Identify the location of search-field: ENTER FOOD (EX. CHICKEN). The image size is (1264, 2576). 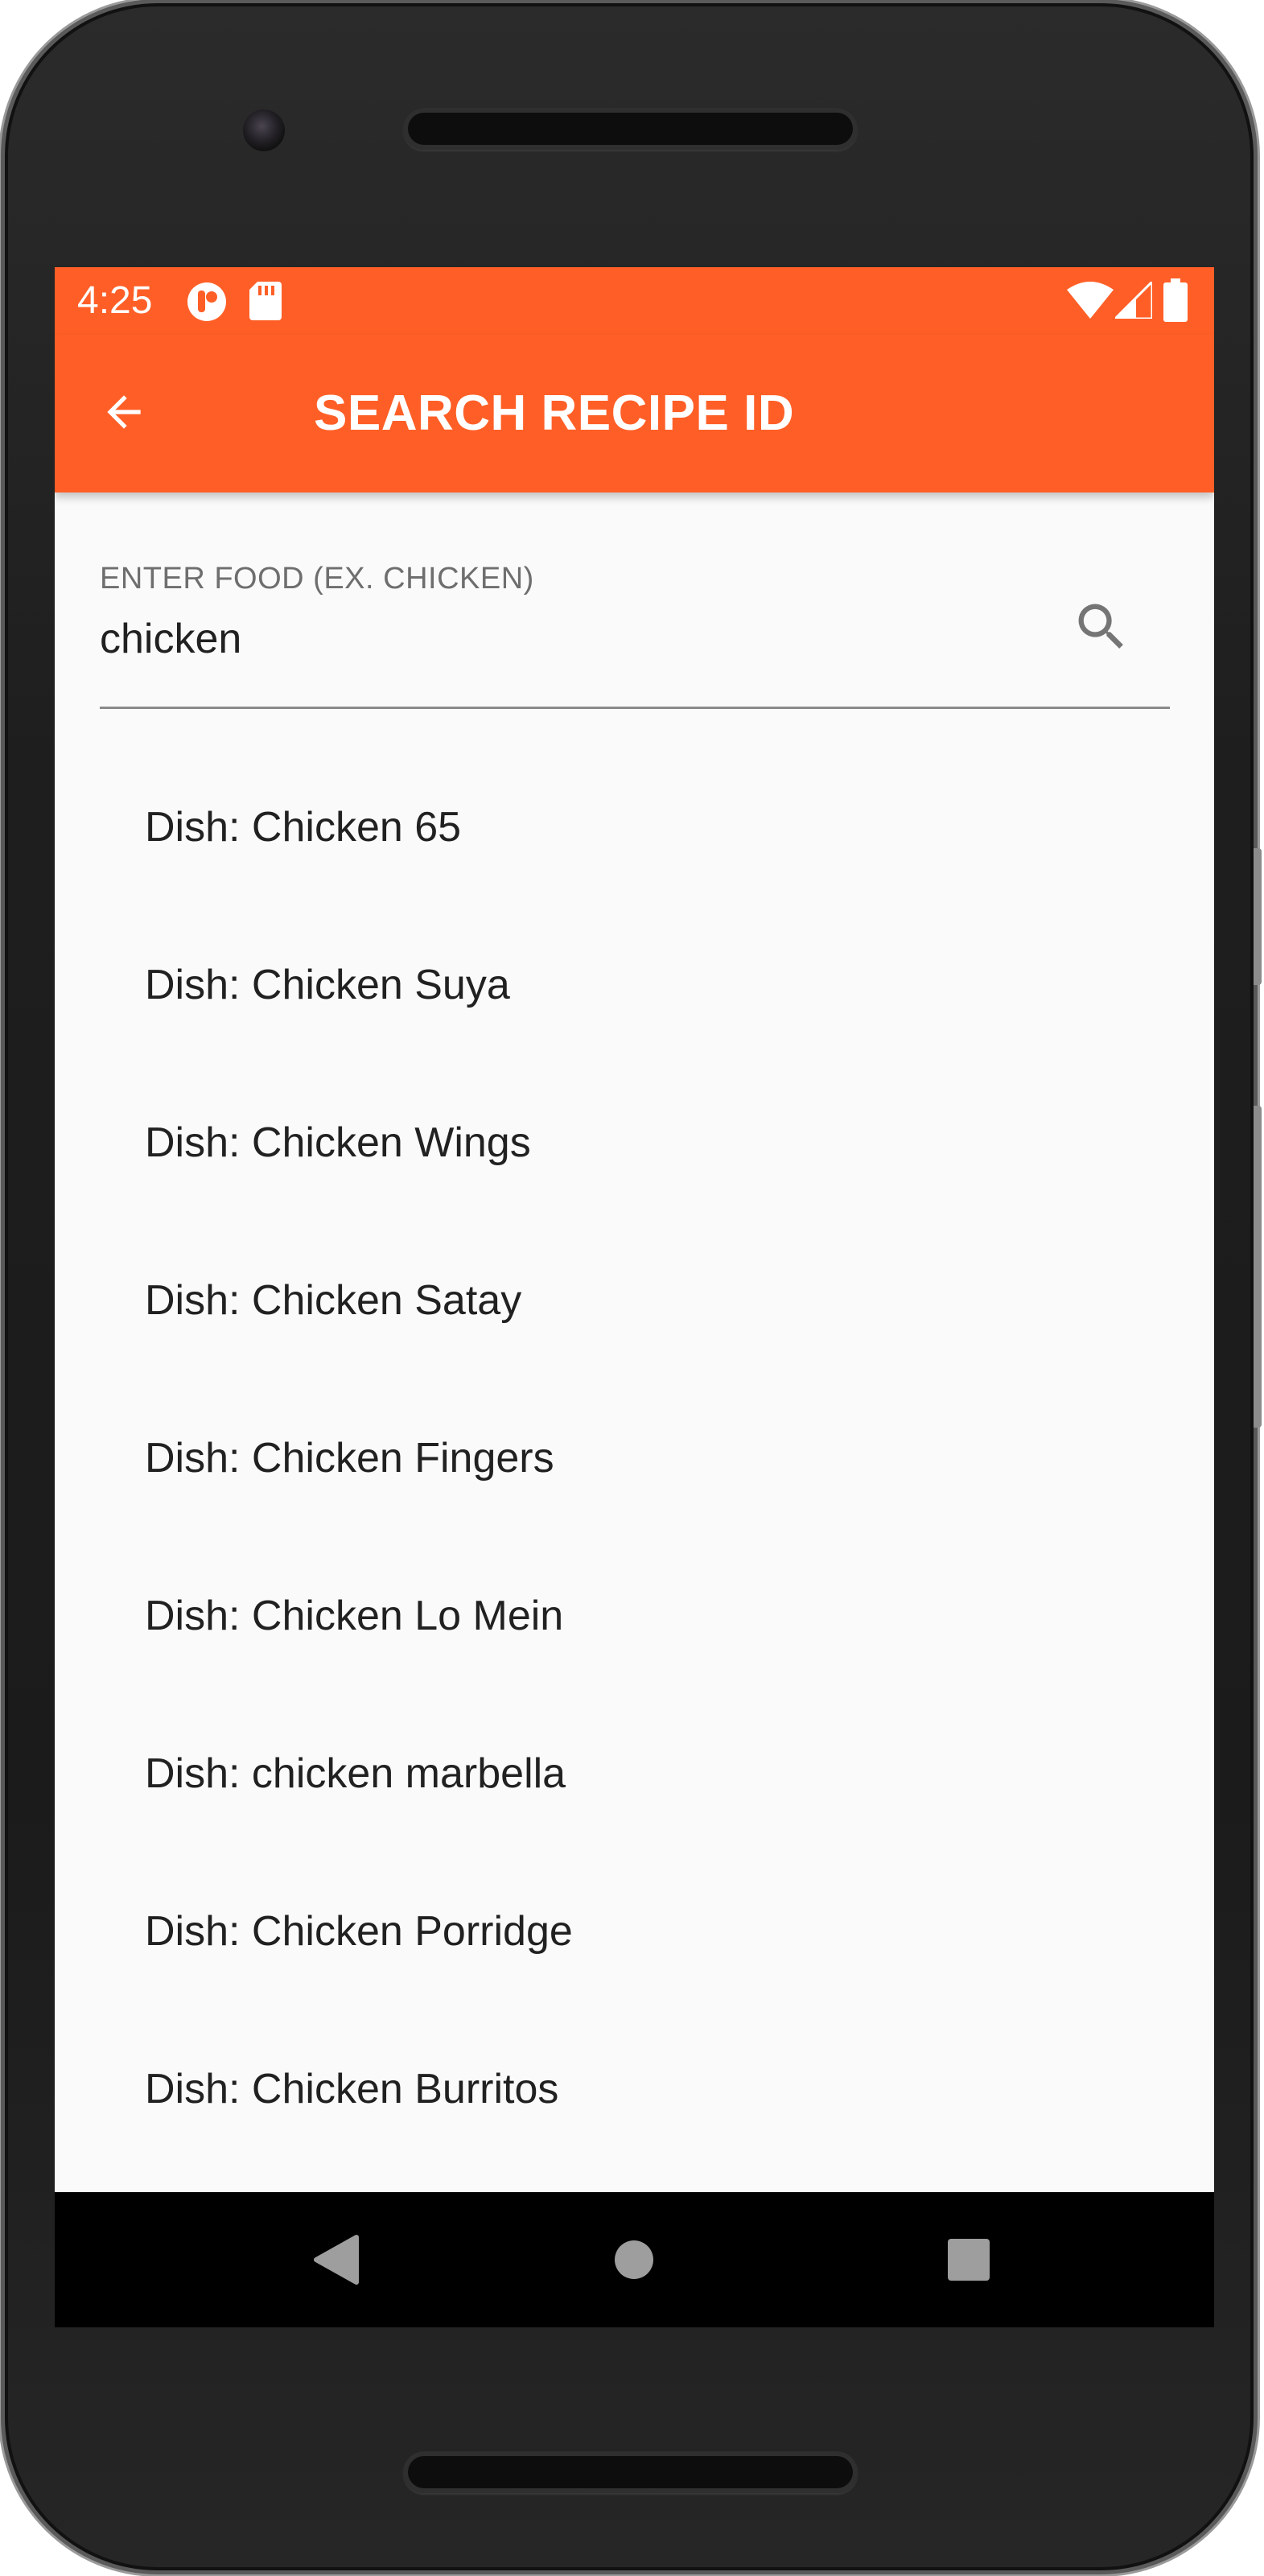
(635, 635).